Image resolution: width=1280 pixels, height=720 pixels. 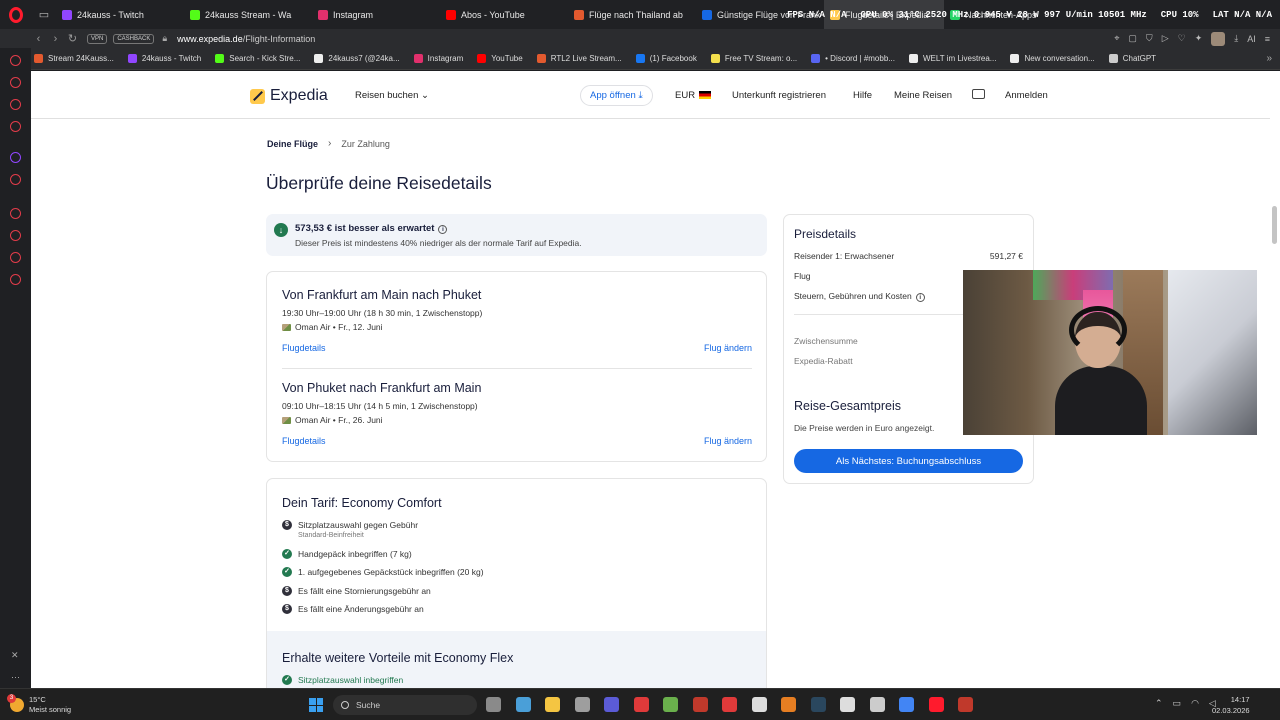 I want to click on heart-icon: ♡, so click(x=1182, y=38).